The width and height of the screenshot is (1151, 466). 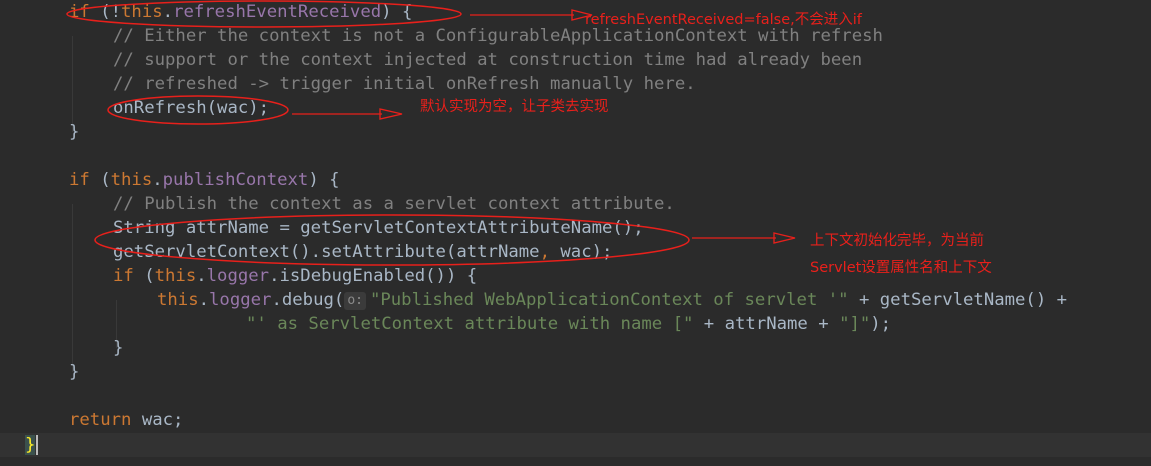 What do you see at coordinates (901, 268) in the screenshot?
I see `annotation-publish-line2: Servlet设置属性名和上下文` at bounding box center [901, 268].